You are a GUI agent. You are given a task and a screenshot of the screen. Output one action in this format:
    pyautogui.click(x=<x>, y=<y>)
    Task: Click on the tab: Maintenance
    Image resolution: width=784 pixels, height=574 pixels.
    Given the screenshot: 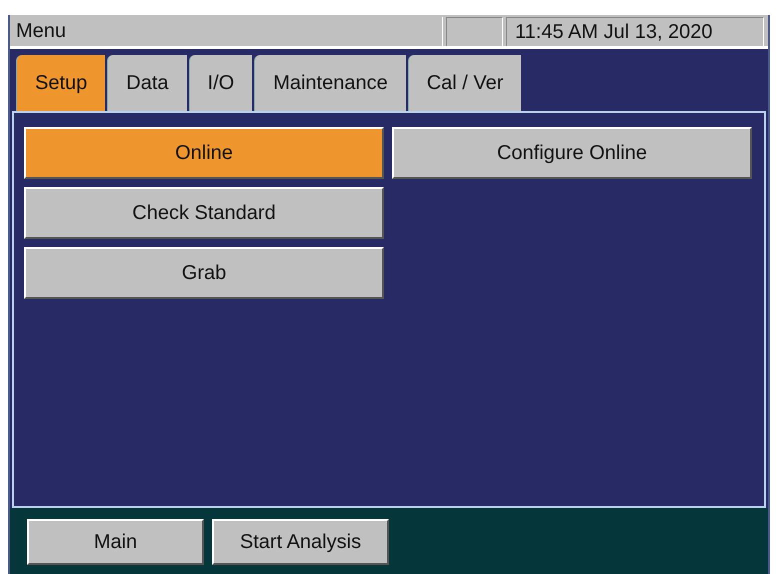 What is the action you would take?
    pyautogui.click(x=330, y=83)
    